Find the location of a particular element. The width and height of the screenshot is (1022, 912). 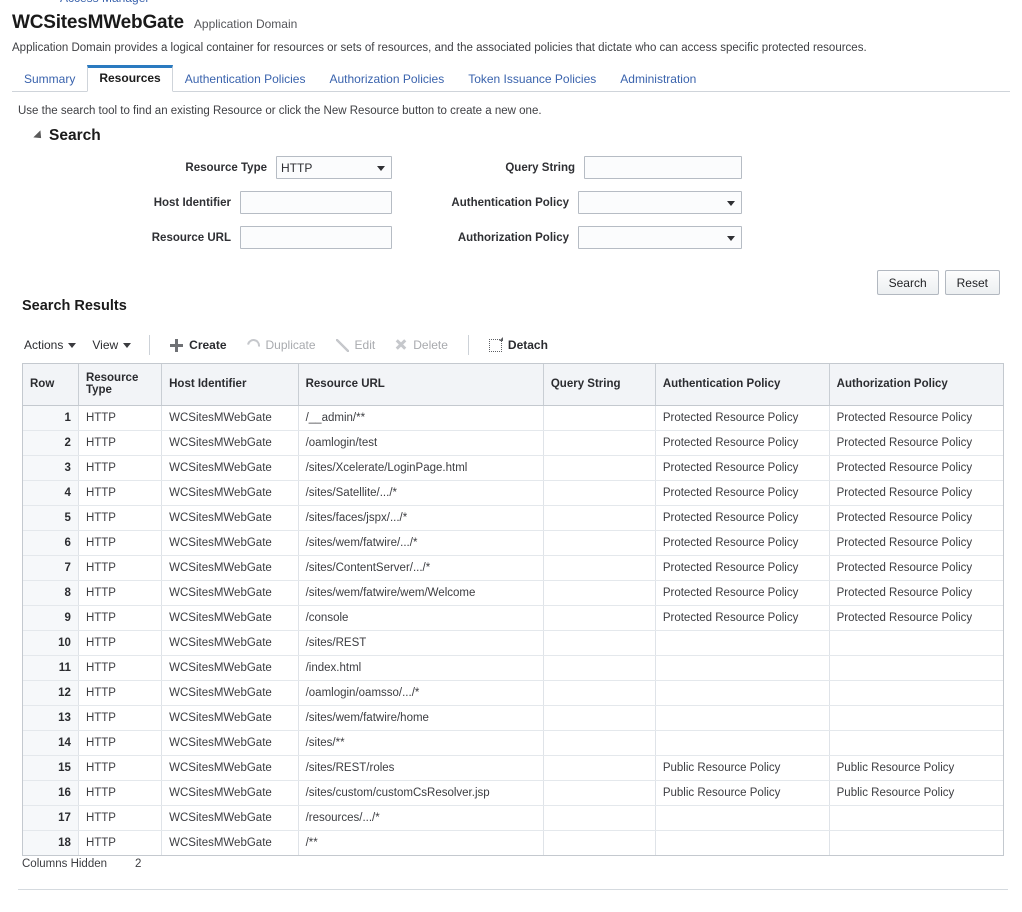

cell-row-number: 6 is located at coordinates (51, 543).